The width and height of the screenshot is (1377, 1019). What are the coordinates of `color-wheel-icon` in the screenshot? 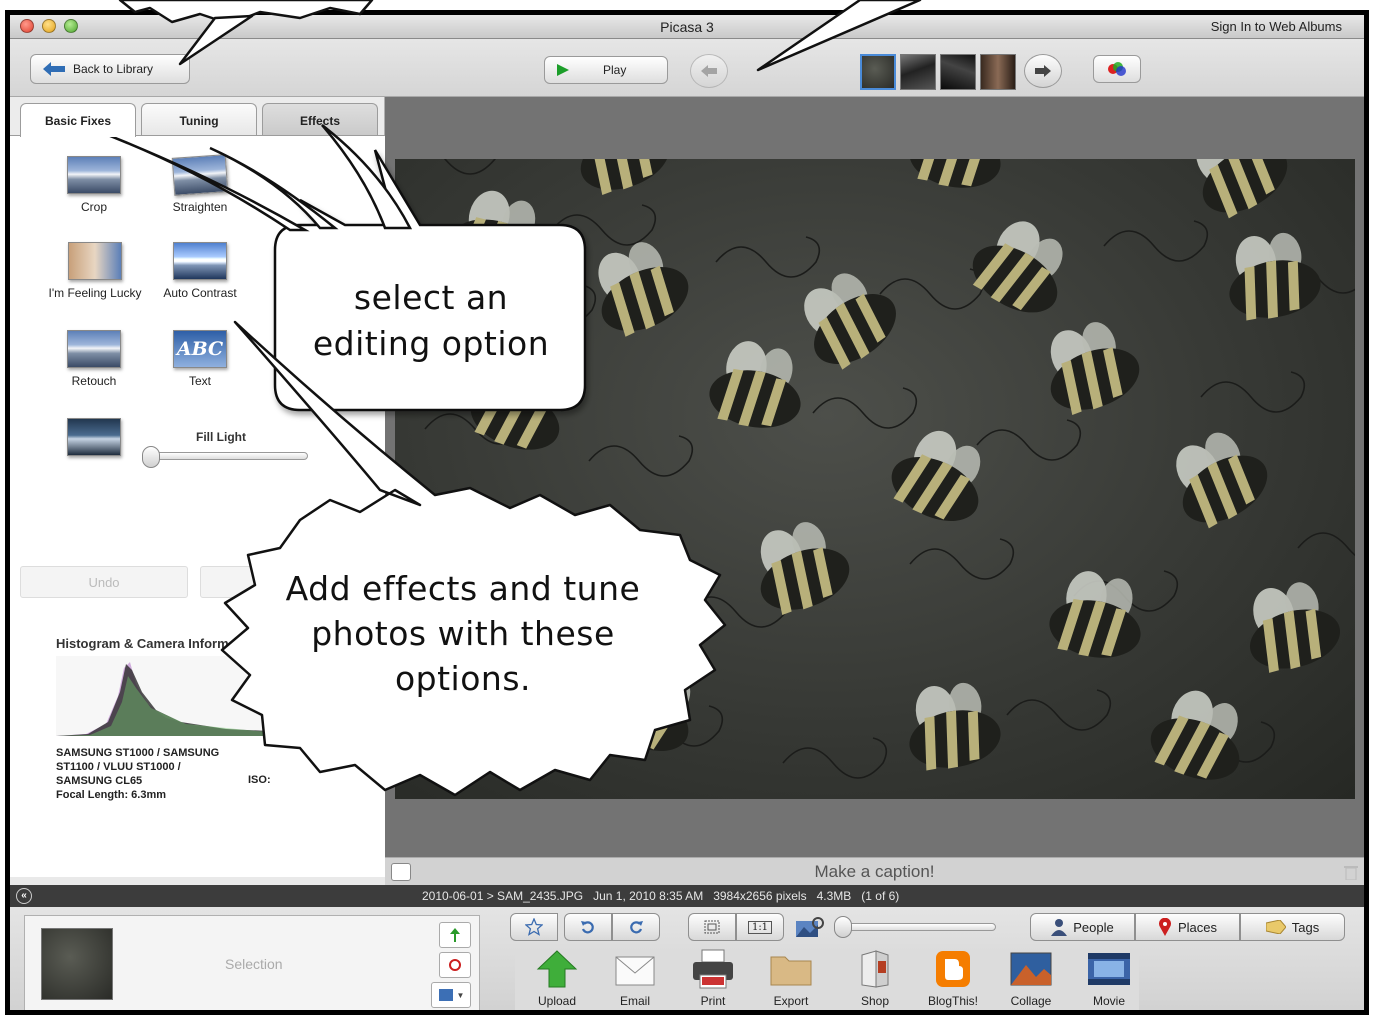 It's located at (1117, 69).